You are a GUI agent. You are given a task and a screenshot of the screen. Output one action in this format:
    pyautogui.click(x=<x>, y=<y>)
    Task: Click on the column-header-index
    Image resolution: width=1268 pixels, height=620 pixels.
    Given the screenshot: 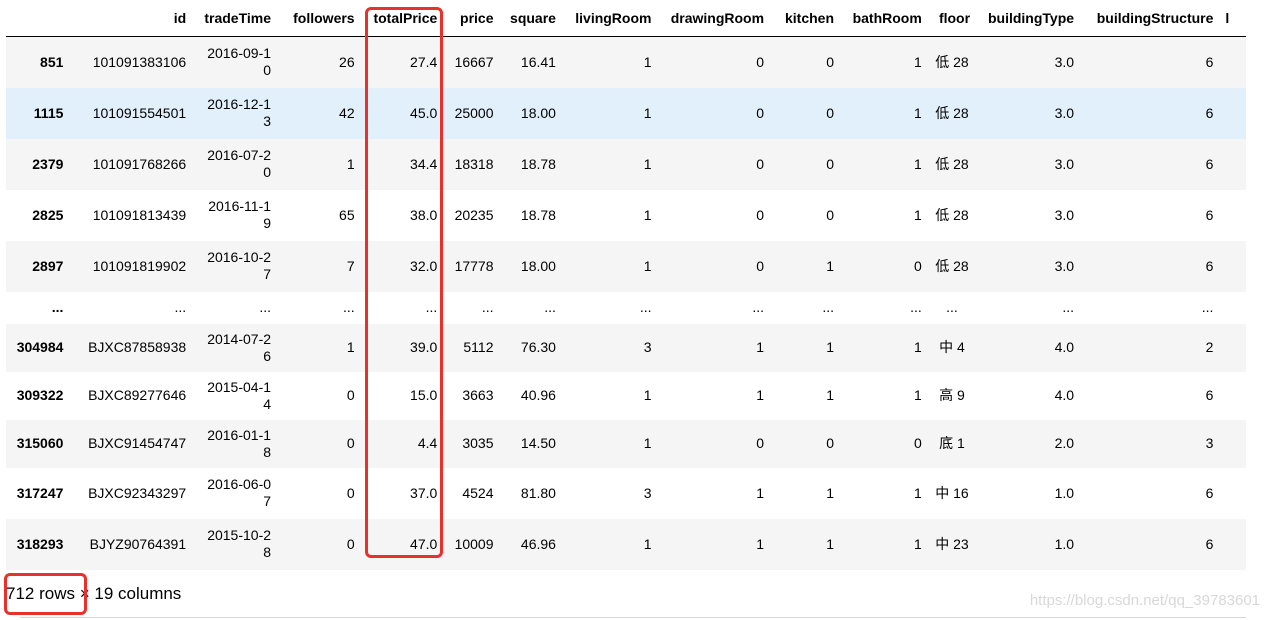 What is the action you would take?
    pyautogui.click(x=38, y=18)
    